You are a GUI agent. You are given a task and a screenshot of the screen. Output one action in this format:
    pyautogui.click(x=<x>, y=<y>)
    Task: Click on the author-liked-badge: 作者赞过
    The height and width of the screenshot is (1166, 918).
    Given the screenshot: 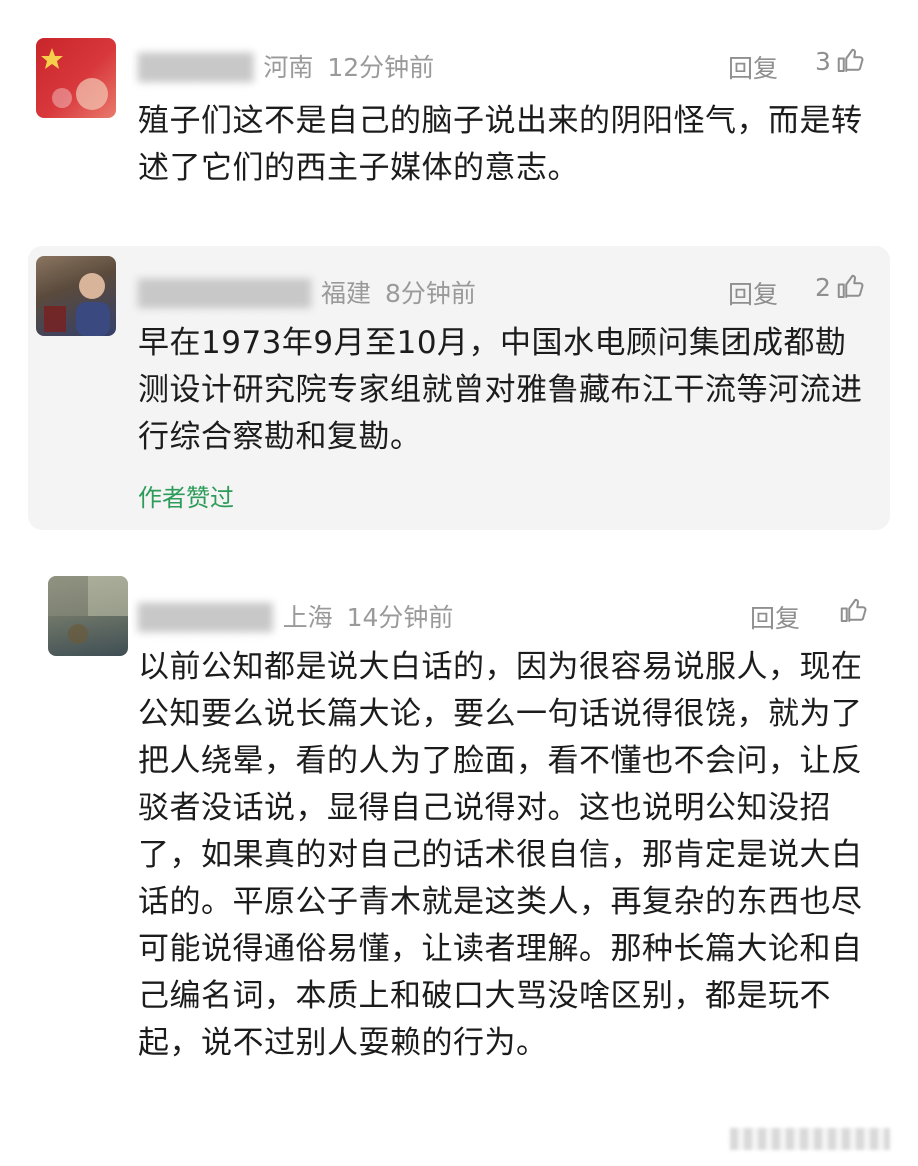 What is the action you would take?
    pyautogui.click(x=186, y=498)
    